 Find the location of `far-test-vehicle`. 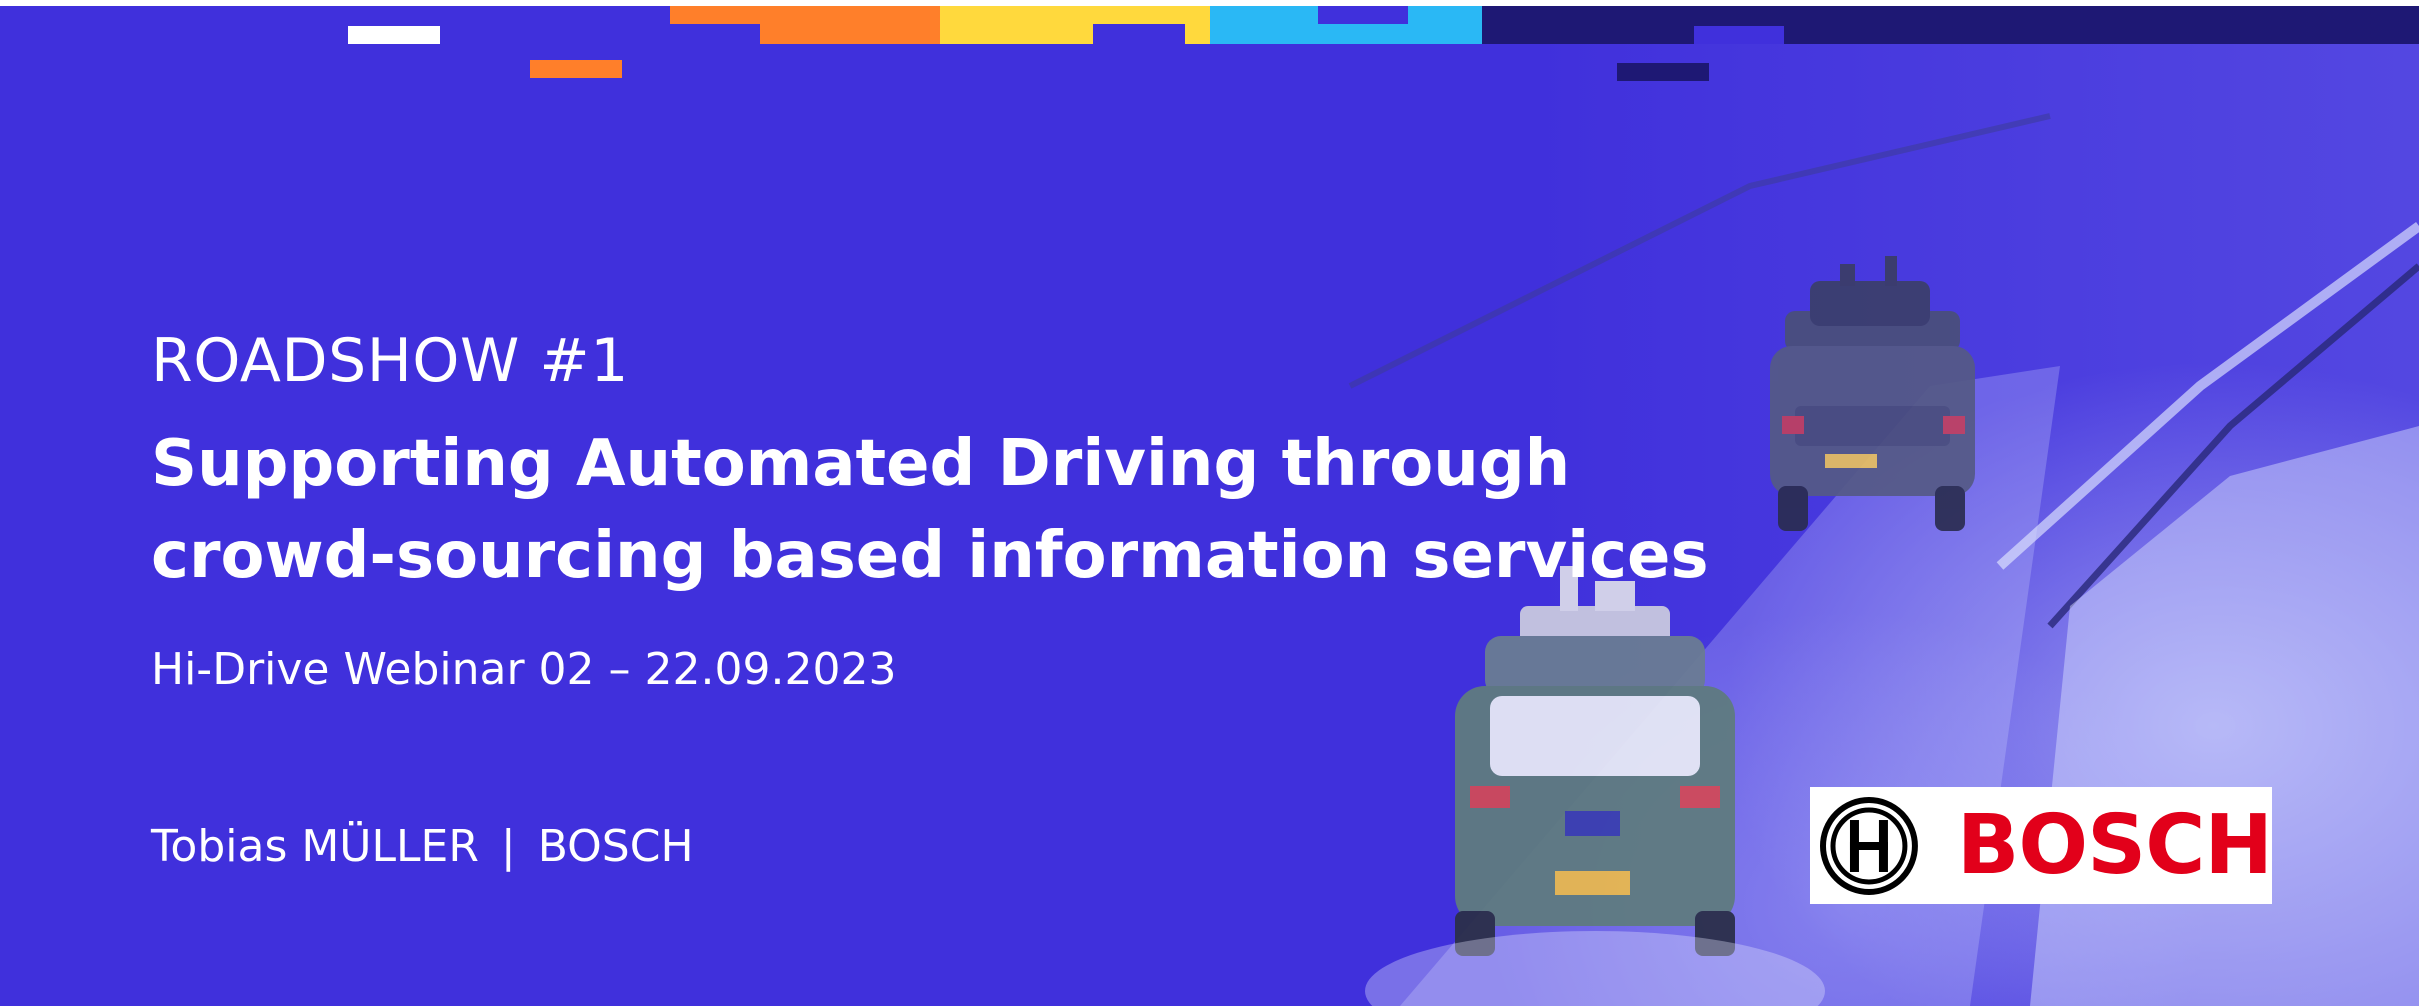

far-test-vehicle is located at coordinates (1872, 393).